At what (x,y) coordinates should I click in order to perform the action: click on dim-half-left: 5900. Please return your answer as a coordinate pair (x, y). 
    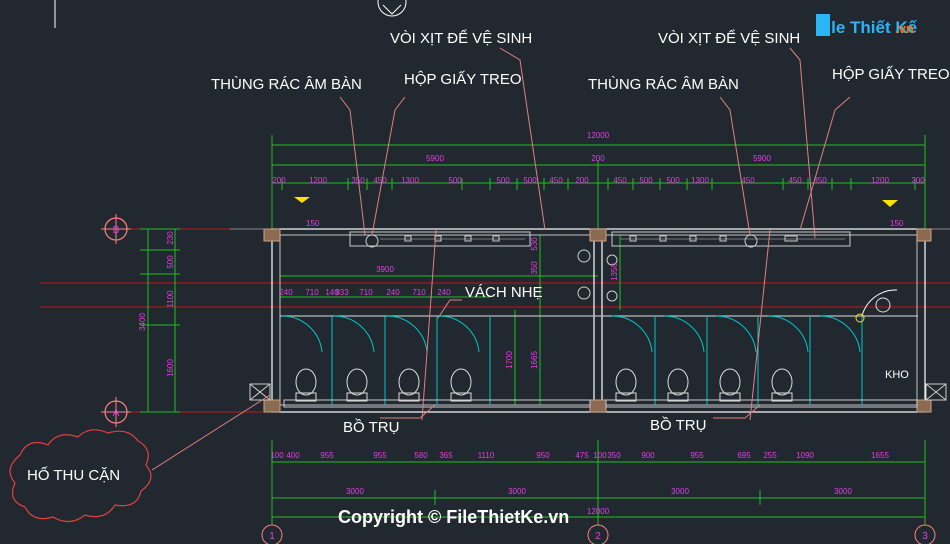
    Looking at the image, I should click on (435, 158).